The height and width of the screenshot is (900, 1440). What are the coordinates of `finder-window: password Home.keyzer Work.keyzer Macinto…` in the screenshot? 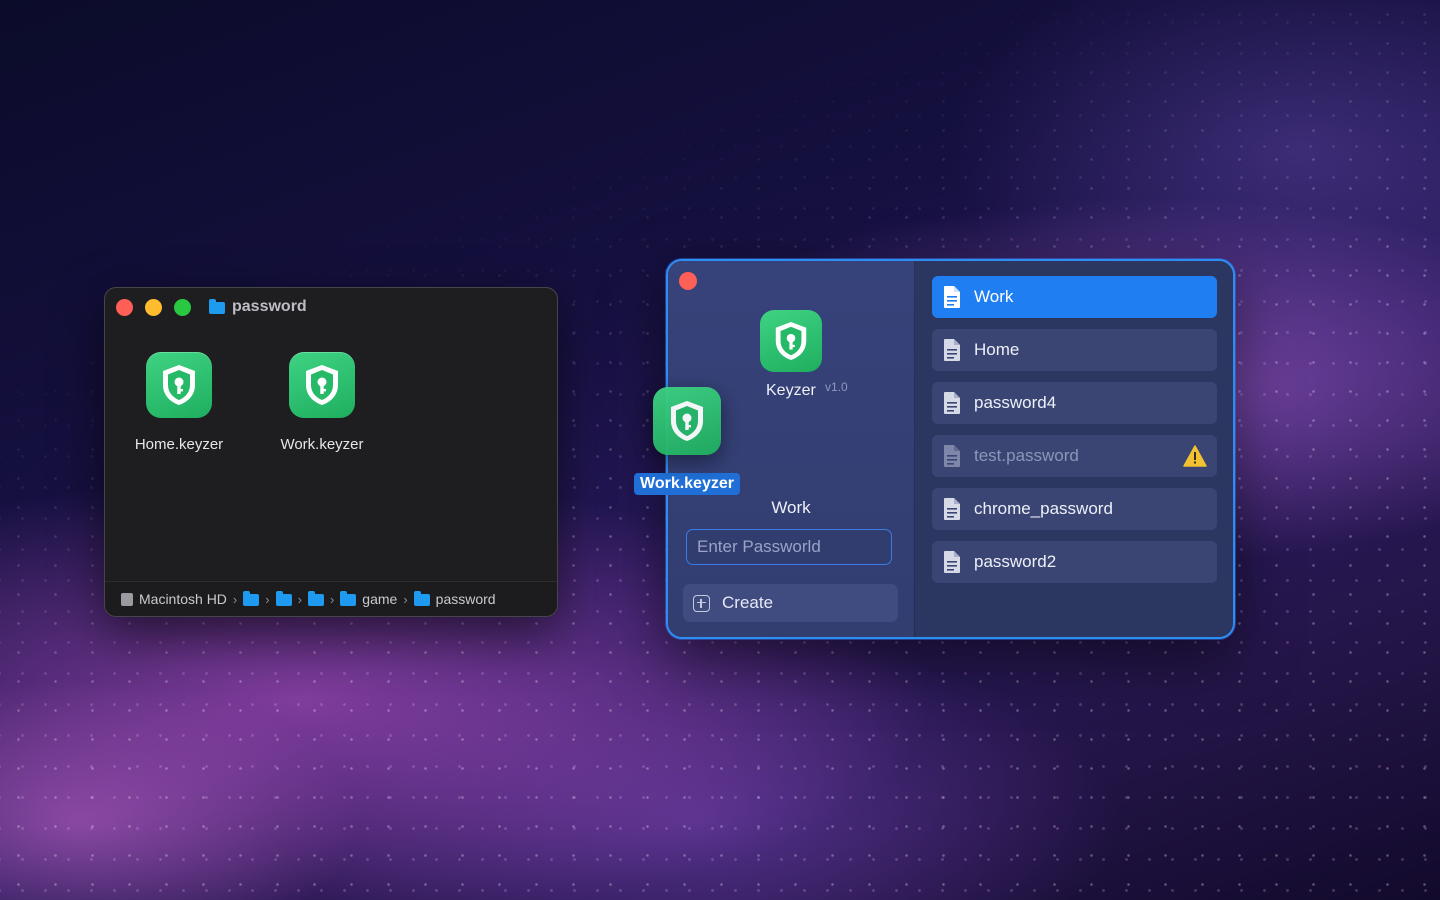 It's located at (331, 452).